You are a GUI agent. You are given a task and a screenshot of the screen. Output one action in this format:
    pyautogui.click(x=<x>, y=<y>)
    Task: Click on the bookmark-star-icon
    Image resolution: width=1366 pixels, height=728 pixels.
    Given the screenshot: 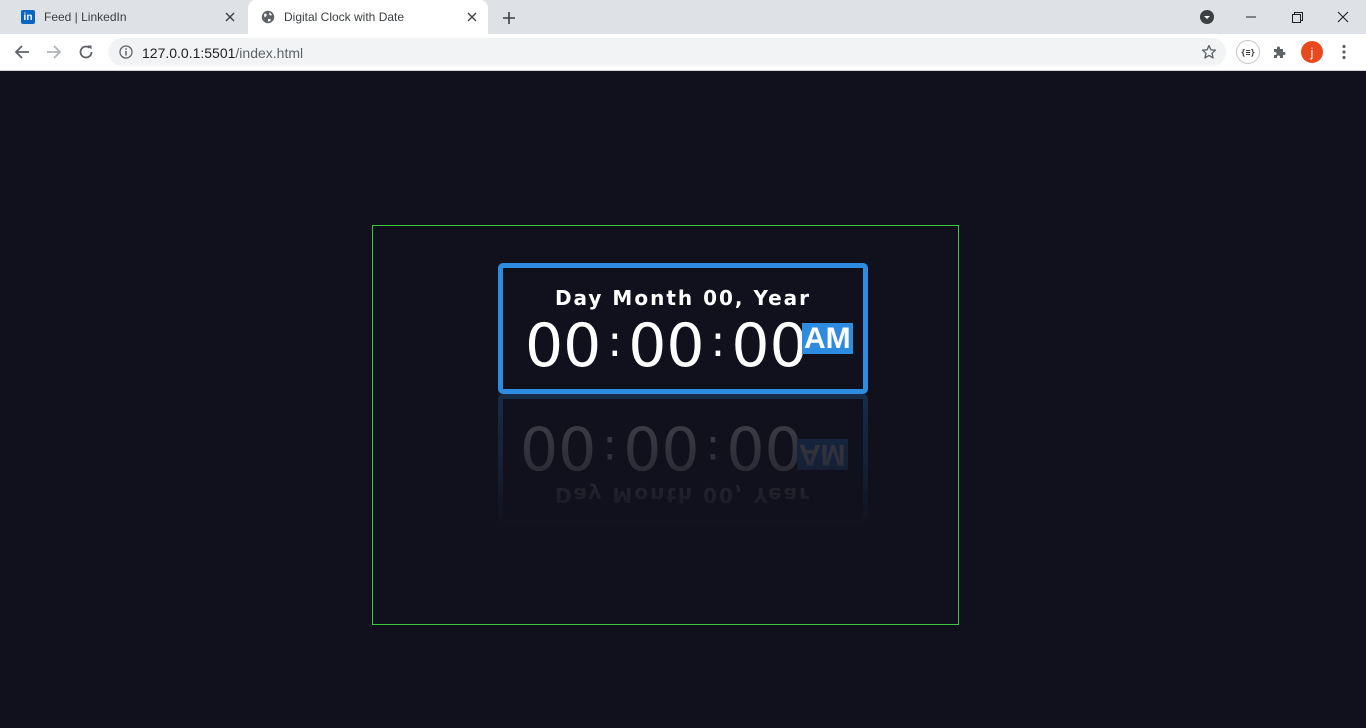 What is the action you would take?
    pyautogui.click(x=1209, y=52)
    